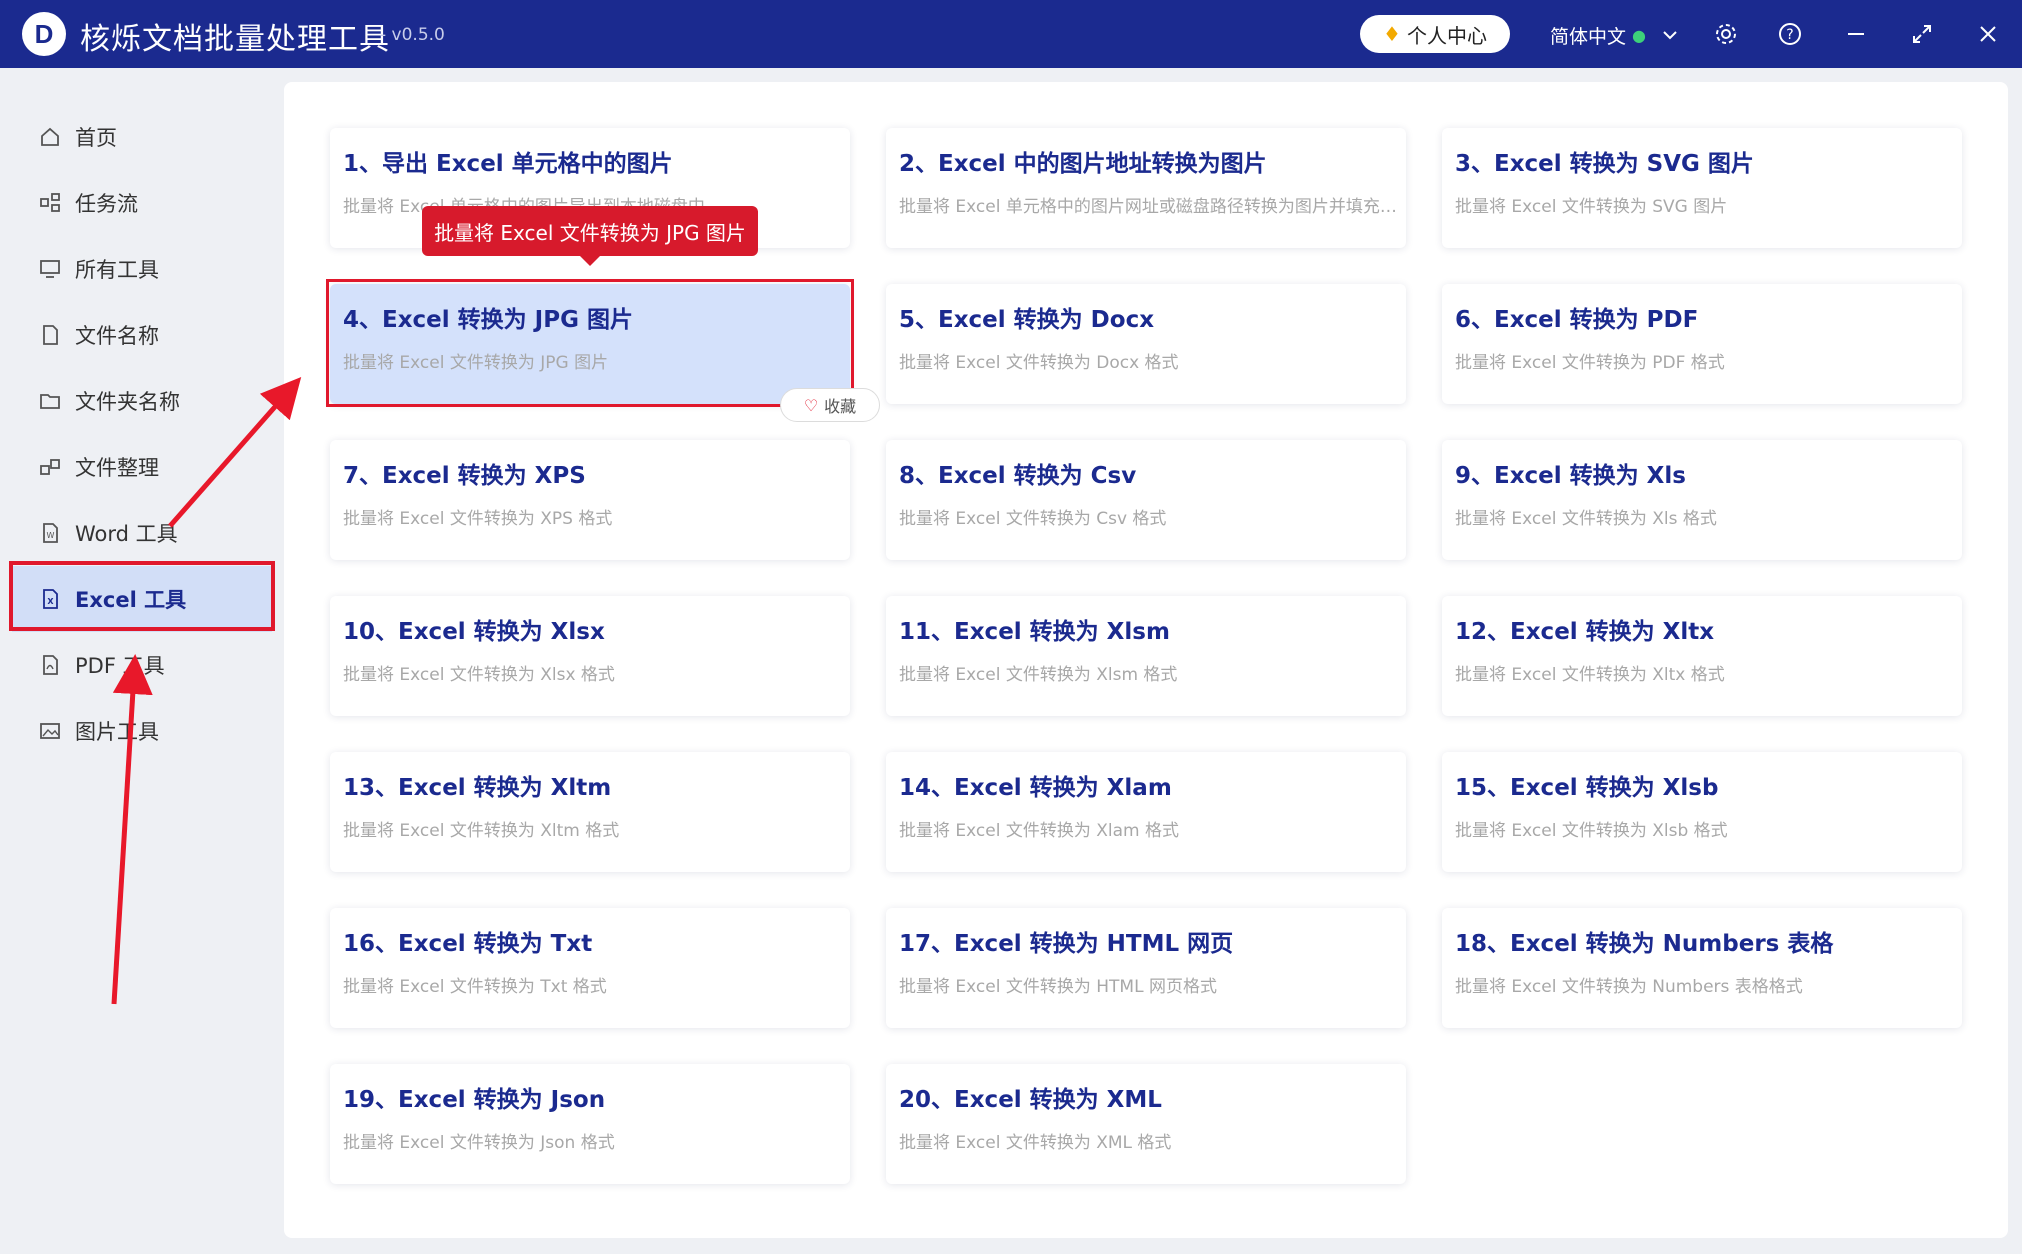  Describe the element at coordinates (1146, 344) in the screenshot. I see `tool-card: 5、Excel 转换为 Docx 批量将 Excel 文件转换为 Docx 格式` at that location.